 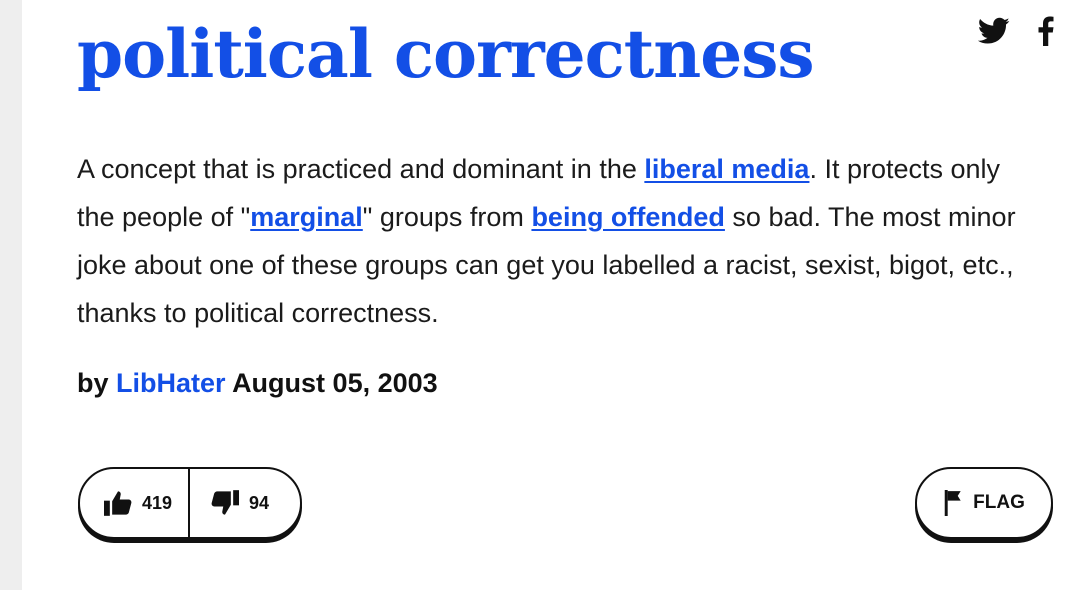 I want to click on contributor-line: by LibHater August 05, 2003, so click(x=257, y=383).